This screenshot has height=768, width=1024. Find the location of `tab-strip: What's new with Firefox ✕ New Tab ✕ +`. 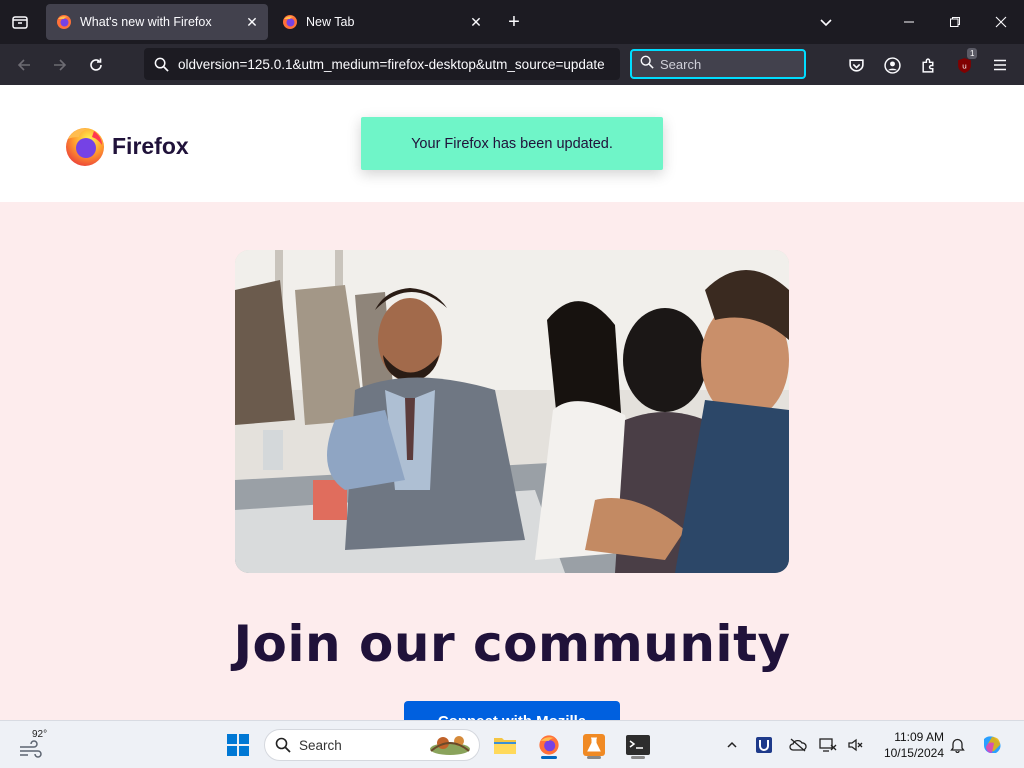

tab-strip: What's new with Firefox ✕ New Tab ✕ + is located at coordinates (512, 22).